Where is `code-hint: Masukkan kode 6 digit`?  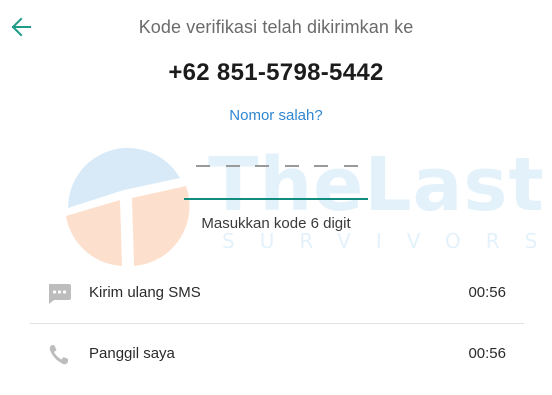 code-hint: Masukkan kode 6 digit is located at coordinates (276, 223).